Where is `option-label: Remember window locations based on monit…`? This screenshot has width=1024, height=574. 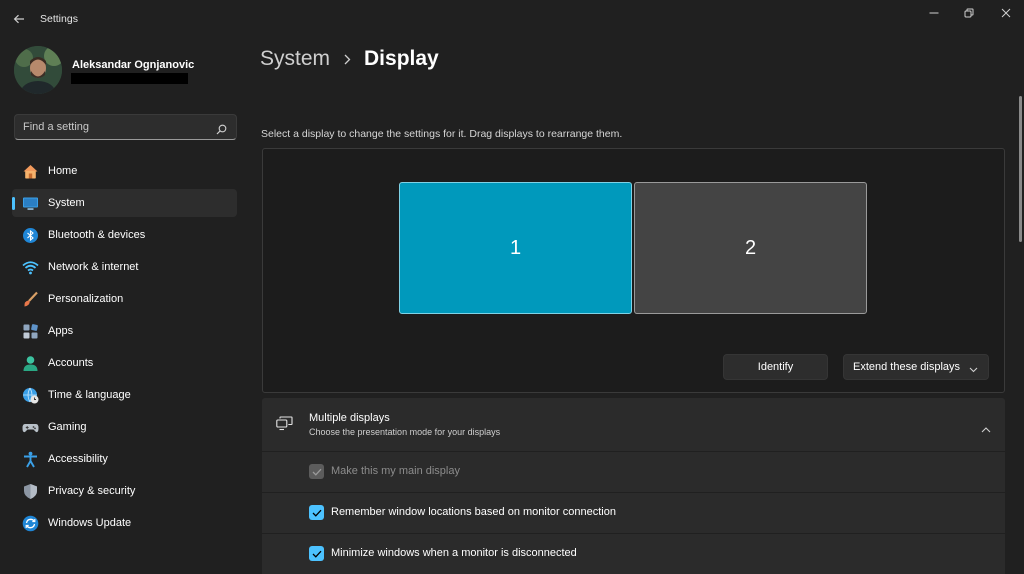
option-label: Remember window locations based on monit… is located at coordinates (473, 512).